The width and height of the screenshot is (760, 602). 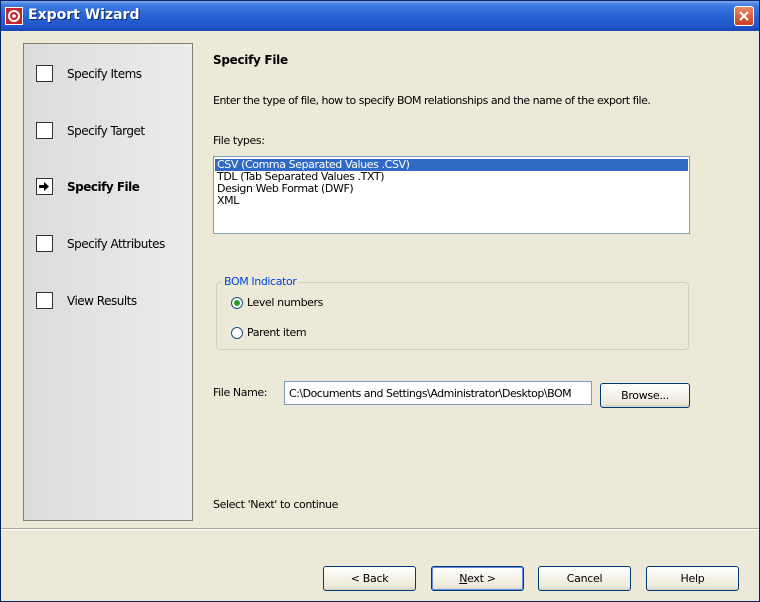 What do you see at coordinates (239, 140) in the screenshot?
I see `file-types-label: File types:` at bounding box center [239, 140].